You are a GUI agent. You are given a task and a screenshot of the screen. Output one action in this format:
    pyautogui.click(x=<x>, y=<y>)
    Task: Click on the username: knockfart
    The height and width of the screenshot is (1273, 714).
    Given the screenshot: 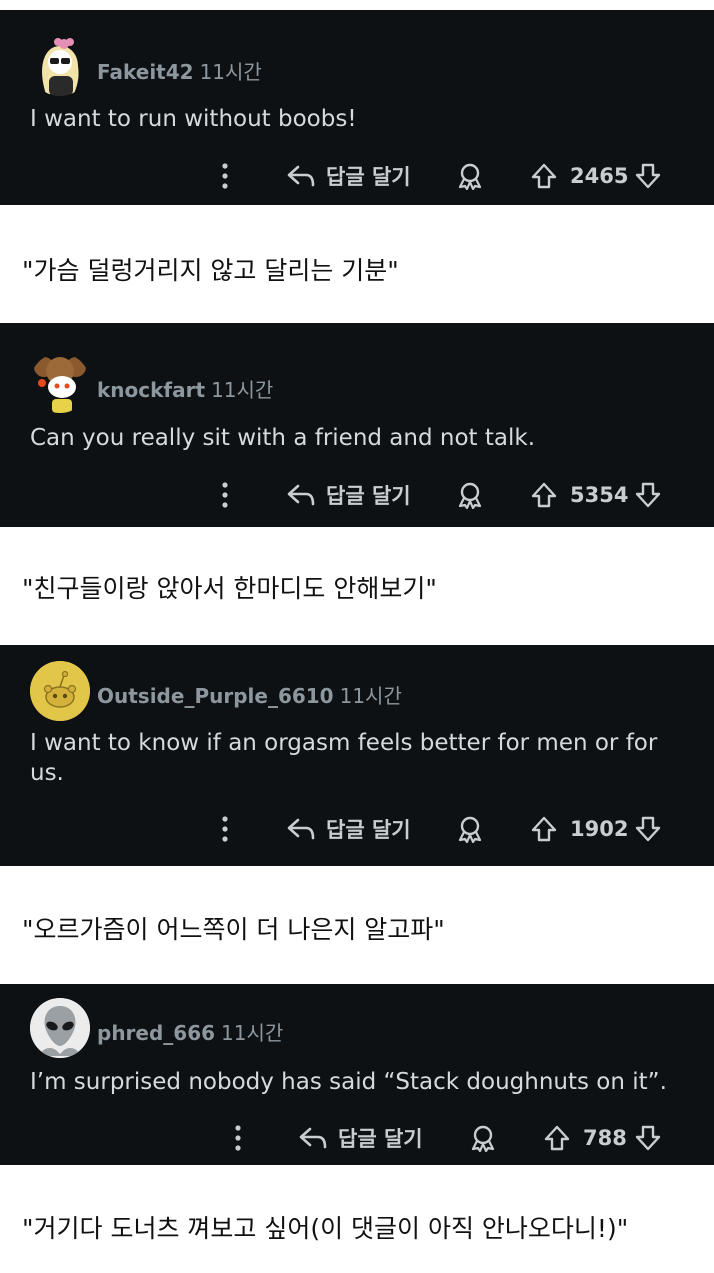 What is the action you would take?
    pyautogui.click(x=151, y=390)
    